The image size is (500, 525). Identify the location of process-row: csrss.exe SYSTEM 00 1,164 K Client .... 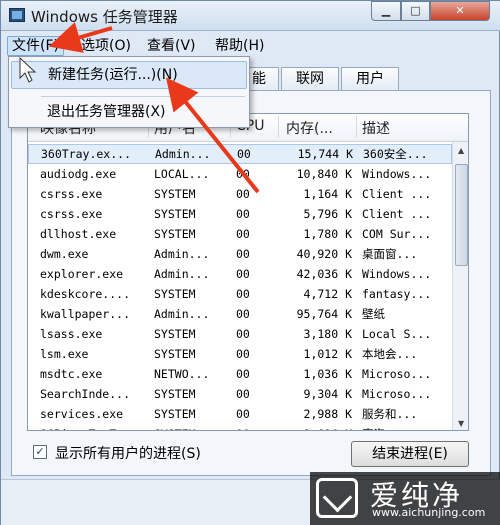
(240, 194).